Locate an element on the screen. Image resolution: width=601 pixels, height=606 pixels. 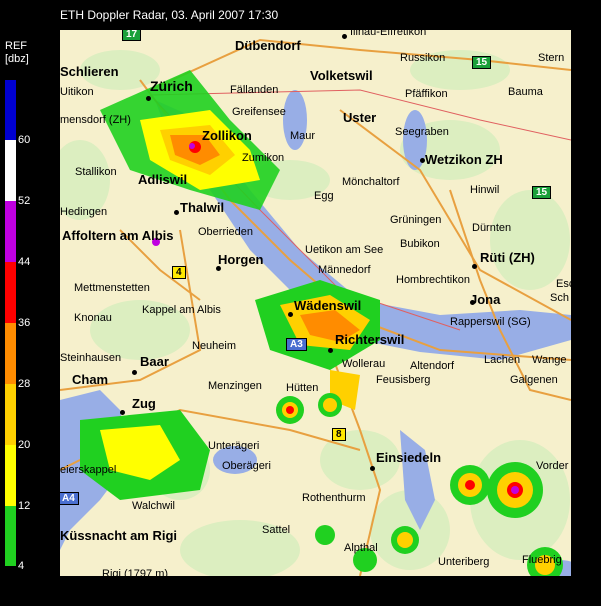
label-rothenthurm: Rothenthurm is located at coordinates (334, 498).